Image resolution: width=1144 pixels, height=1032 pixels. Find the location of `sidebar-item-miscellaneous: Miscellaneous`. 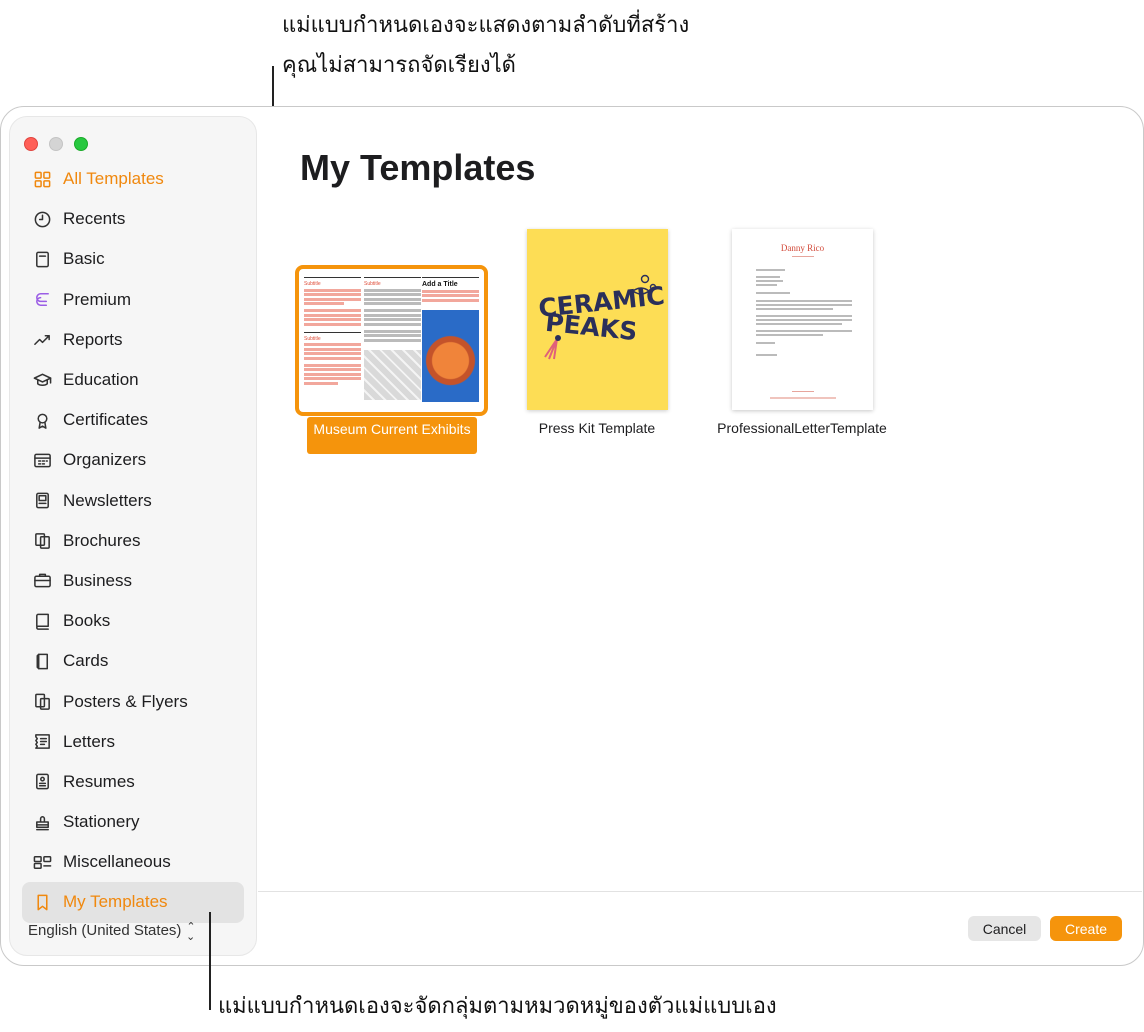

sidebar-item-miscellaneous: Miscellaneous is located at coordinates (133, 862).